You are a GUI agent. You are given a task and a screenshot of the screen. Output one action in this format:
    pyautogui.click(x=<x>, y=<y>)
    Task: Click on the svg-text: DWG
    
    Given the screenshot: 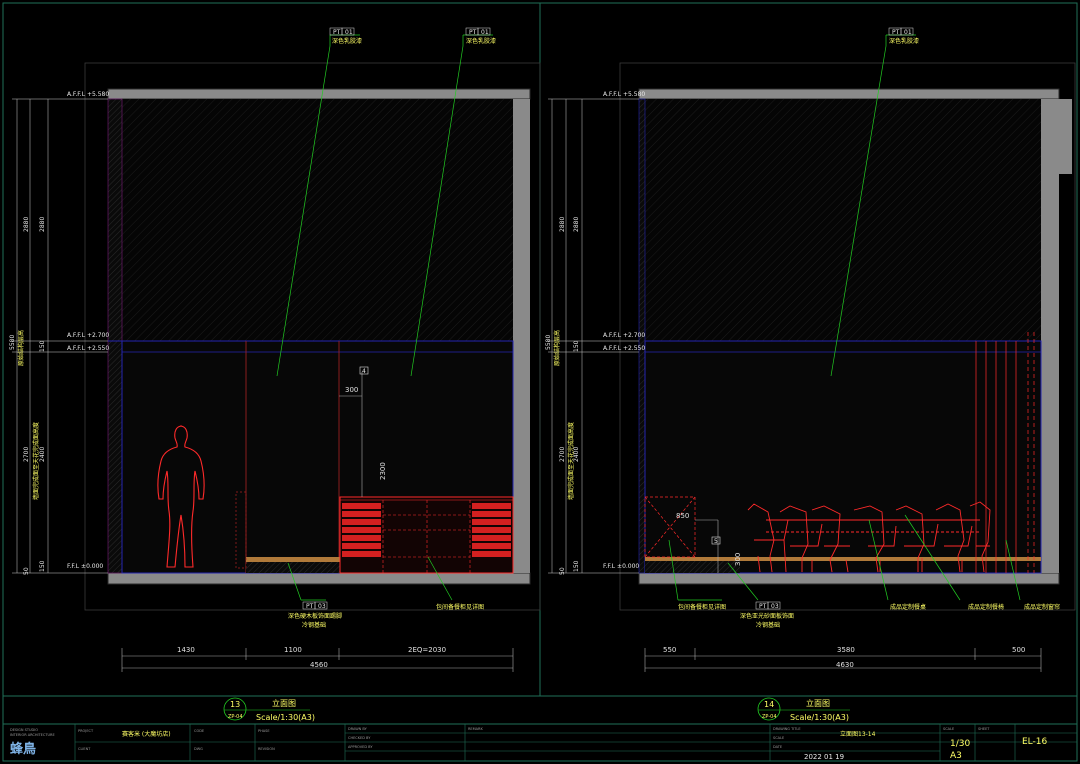 What is the action you would take?
    pyautogui.click(x=198, y=749)
    